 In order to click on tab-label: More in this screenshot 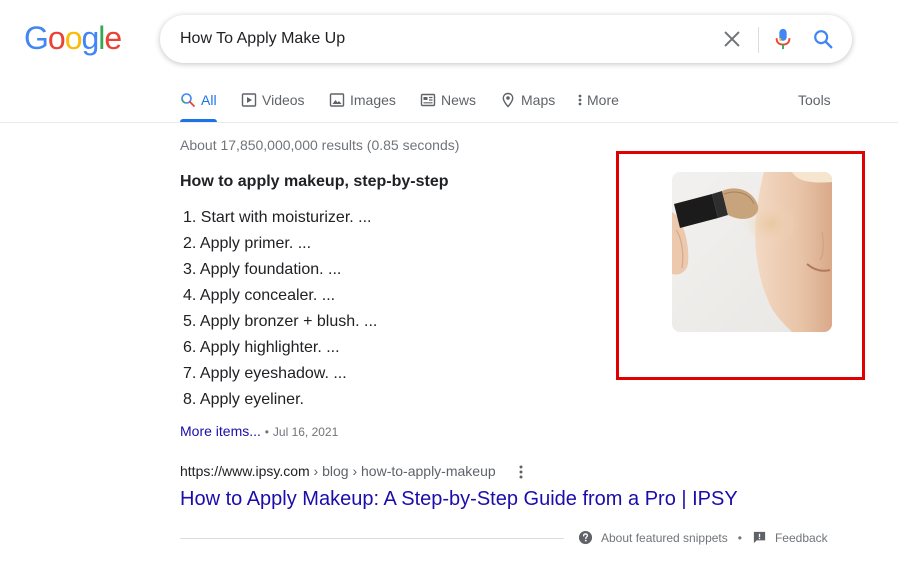, I will do `click(603, 100)`.